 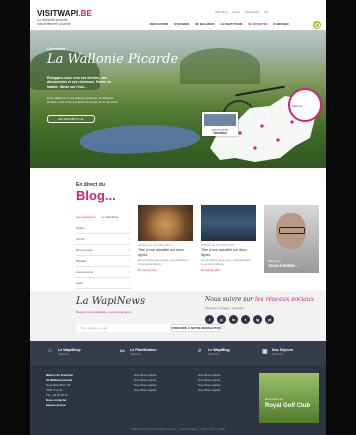 What do you see at coordinates (50, 351) in the screenshot?
I see `shop-icon: ⌂` at bounding box center [50, 351].